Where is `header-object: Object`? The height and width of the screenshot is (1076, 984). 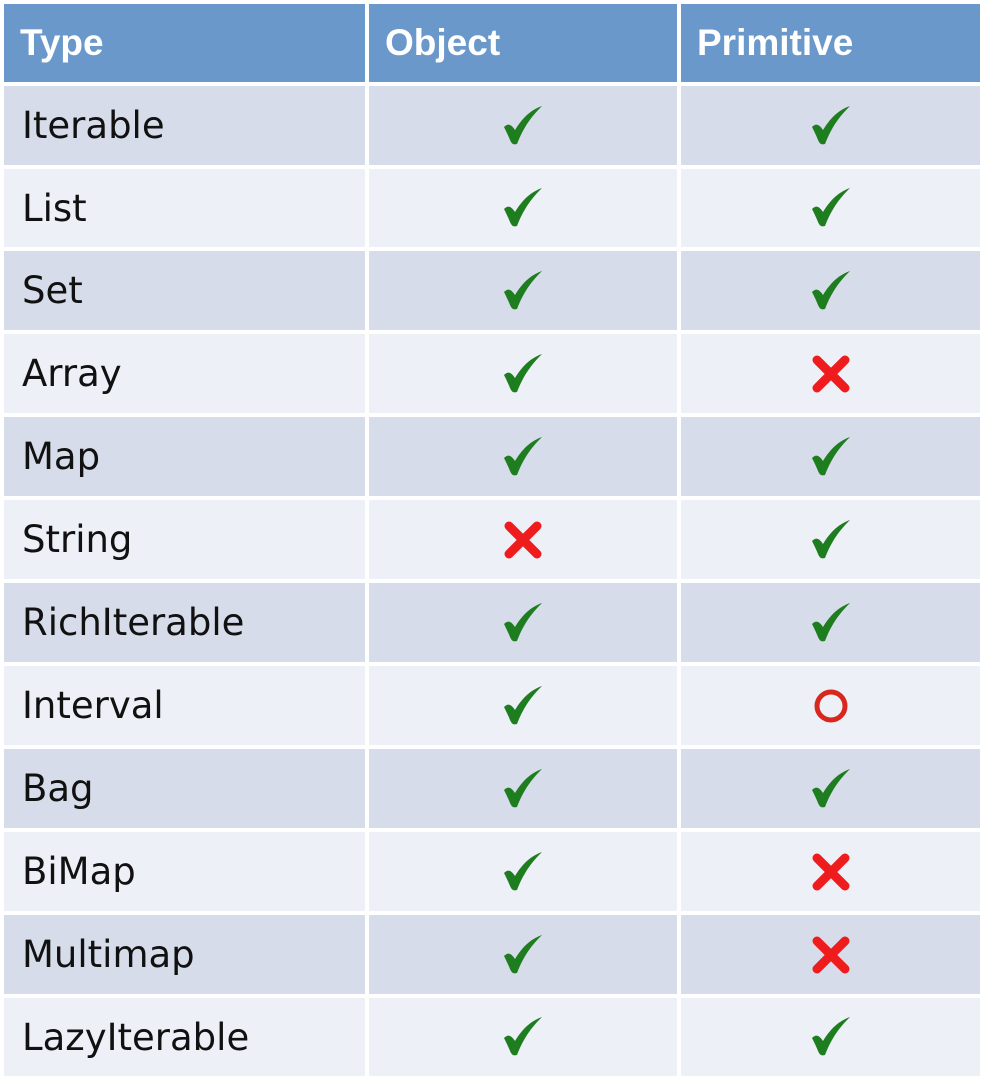 header-object: Object is located at coordinates (523, 43).